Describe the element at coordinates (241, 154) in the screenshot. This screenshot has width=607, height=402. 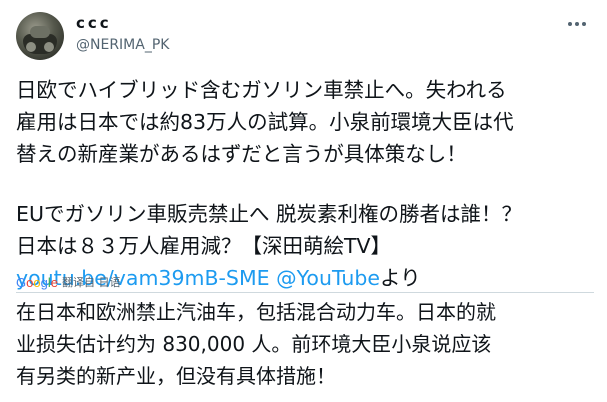
I see `tweet-line: 替えの新産業があるはずだと言うが具体策なし！` at that location.